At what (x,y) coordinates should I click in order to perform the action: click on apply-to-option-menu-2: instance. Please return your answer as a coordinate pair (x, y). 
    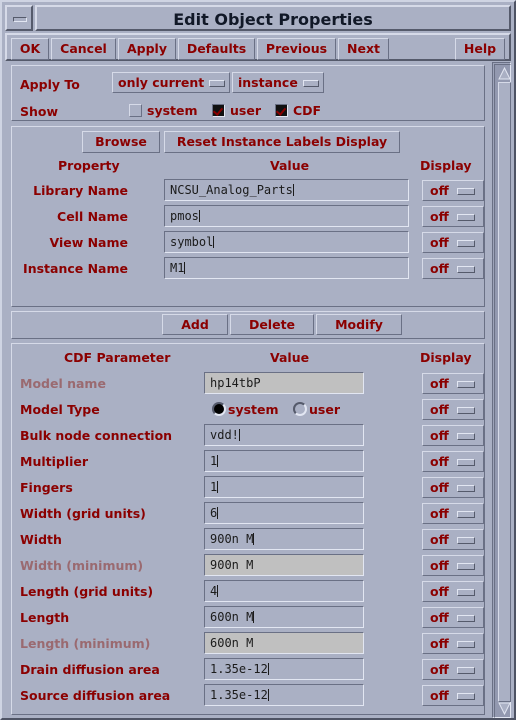
    Looking at the image, I should click on (278, 82).